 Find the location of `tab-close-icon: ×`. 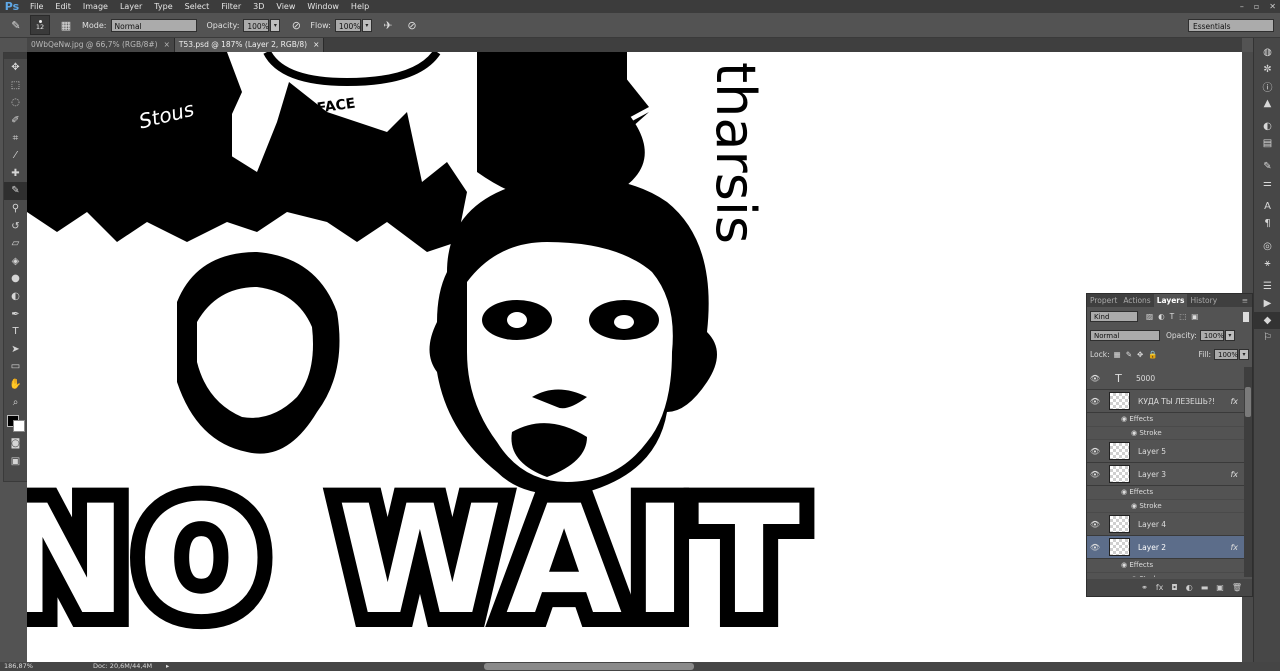

tab-close-icon: × is located at coordinates (167, 45).